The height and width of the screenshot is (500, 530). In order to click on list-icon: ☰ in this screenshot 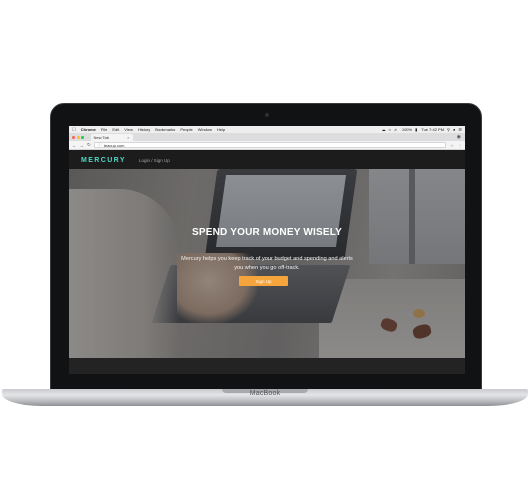, I will do `click(460, 129)`.